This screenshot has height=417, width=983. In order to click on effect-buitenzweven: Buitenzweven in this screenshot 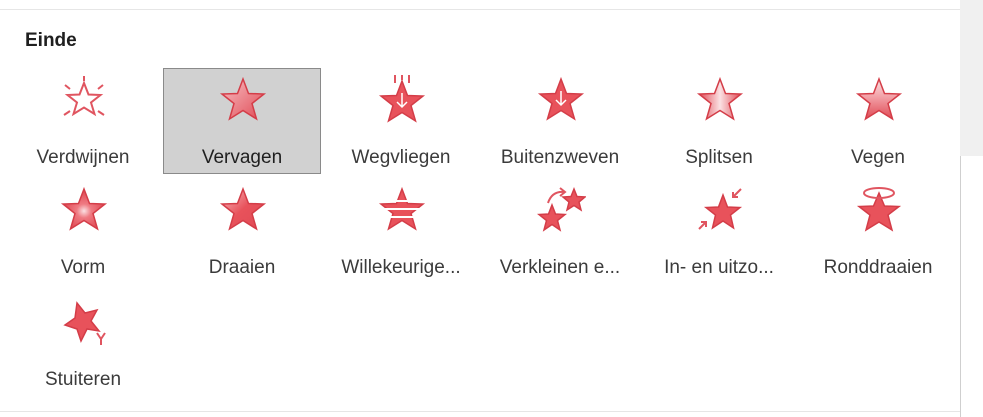, I will do `click(560, 121)`.